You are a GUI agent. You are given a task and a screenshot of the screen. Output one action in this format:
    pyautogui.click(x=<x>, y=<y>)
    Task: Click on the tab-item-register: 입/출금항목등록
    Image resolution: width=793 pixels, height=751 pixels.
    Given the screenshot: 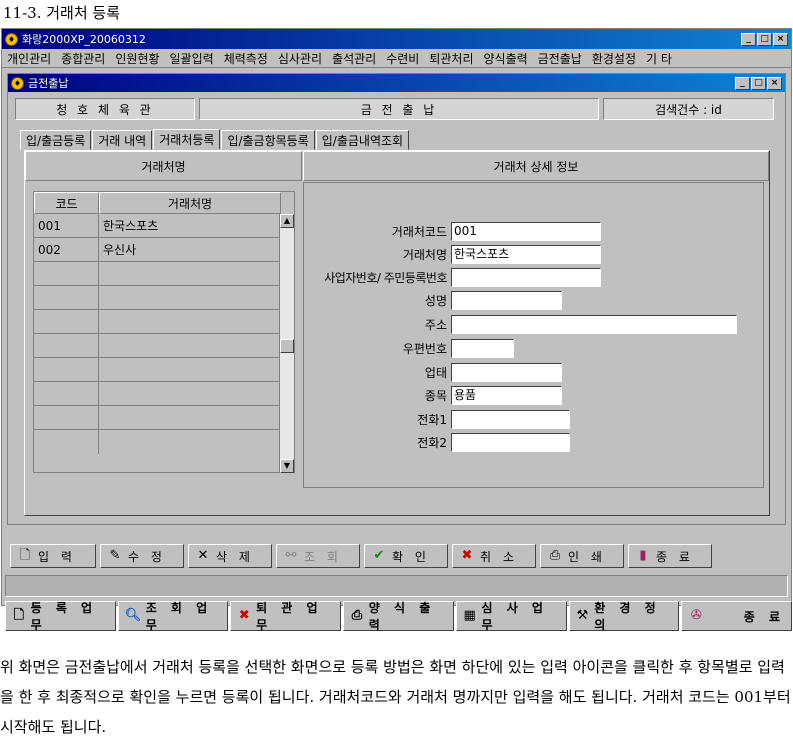 What is the action you would take?
    pyautogui.click(x=268, y=140)
    